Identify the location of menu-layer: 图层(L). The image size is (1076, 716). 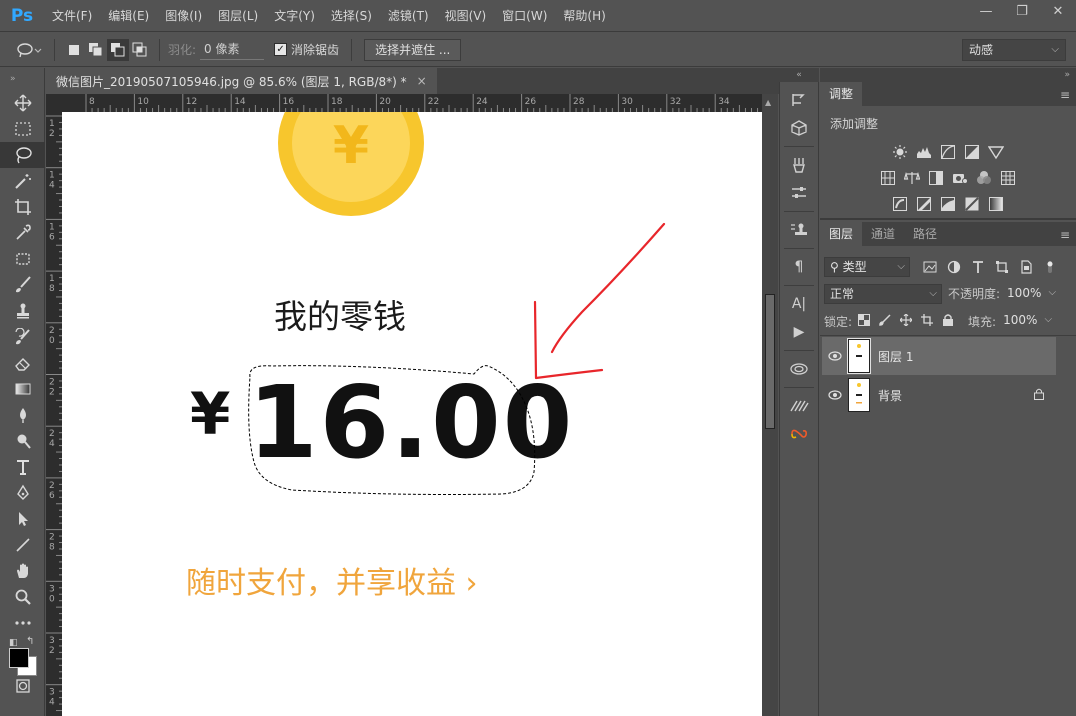
(238, 16).